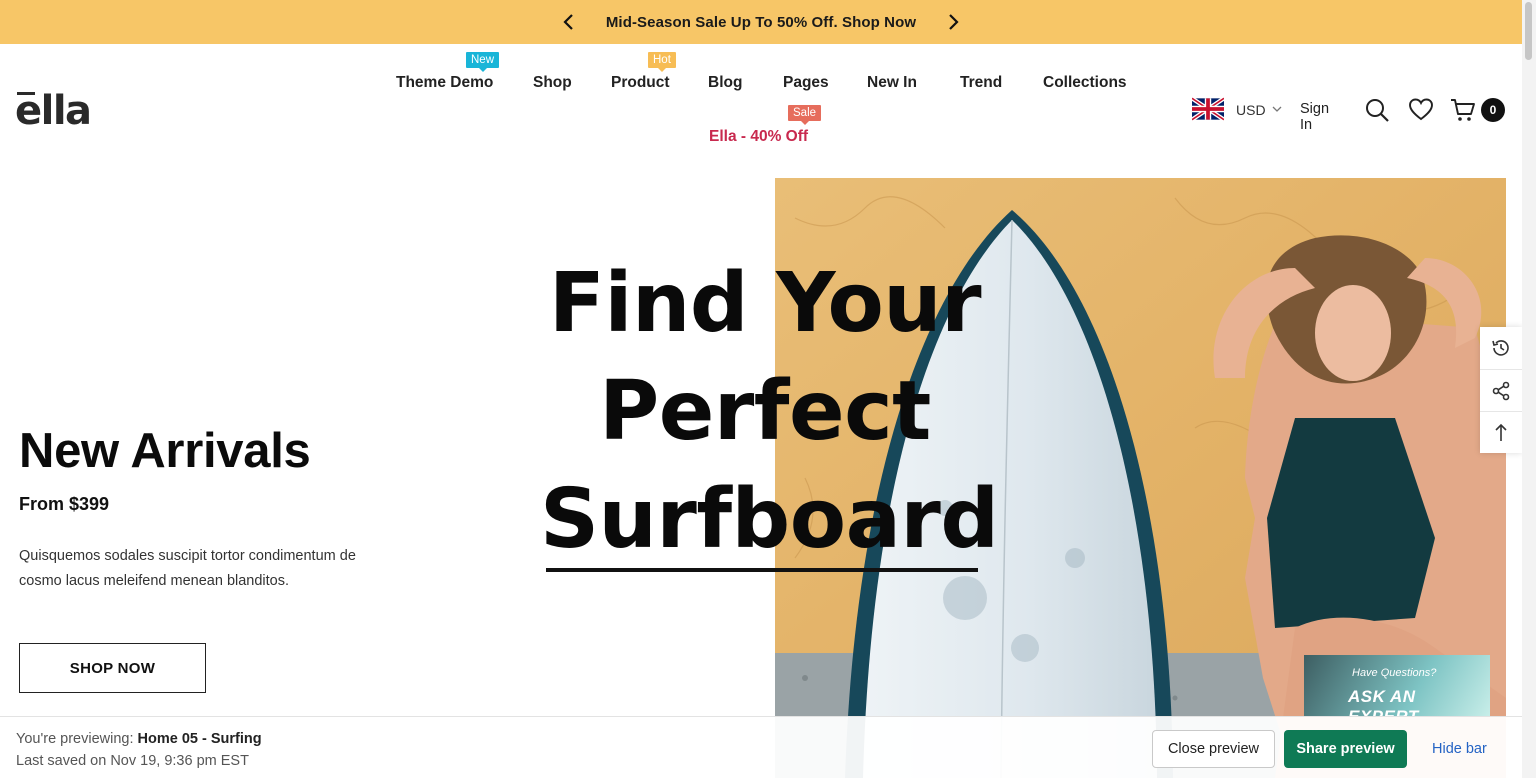 This screenshot has width=1536, height=778. I want to click on badge-sale: Sale, so click(805, 115).